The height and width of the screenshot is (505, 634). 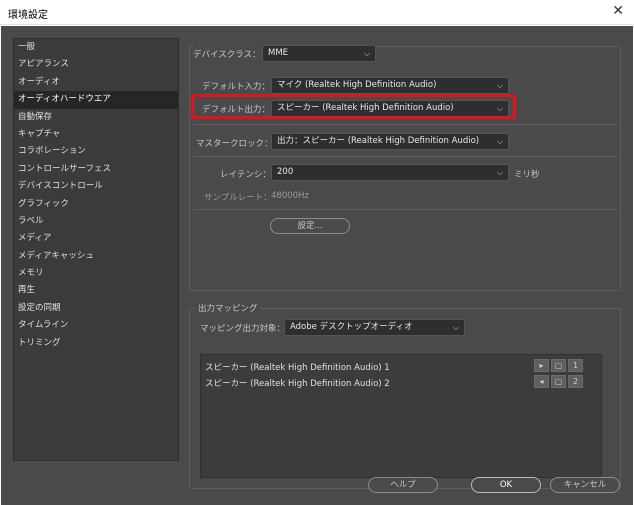 What do you see at coordinates (541, 365) in the screenshot?
I see `speaker-icon: ▸` at bounding box center [541, 365].